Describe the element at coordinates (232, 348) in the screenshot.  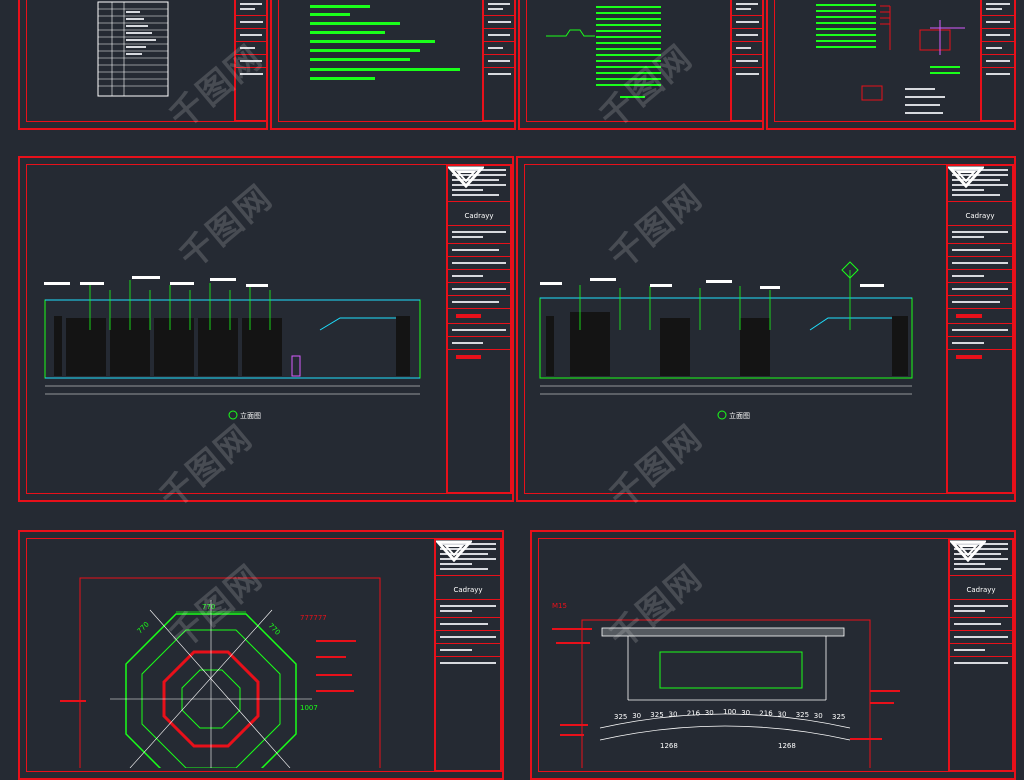
I see `elevation-drawing-left: 立面图` at that location.